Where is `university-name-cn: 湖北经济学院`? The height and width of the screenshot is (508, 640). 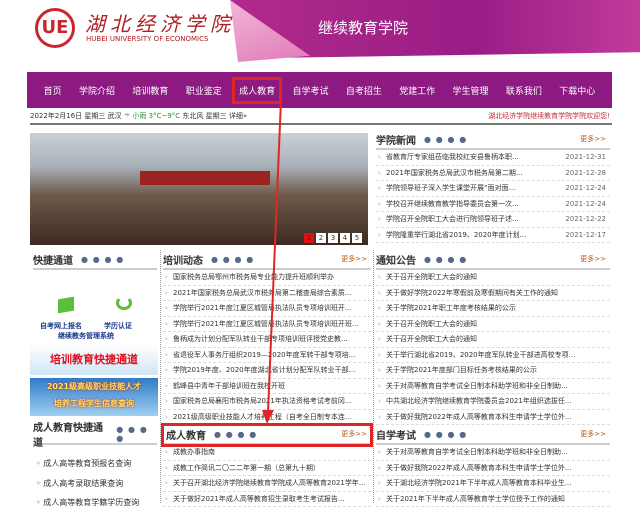 university-name-cn: 湖北经济学院 is located at coordinates (160, 24).